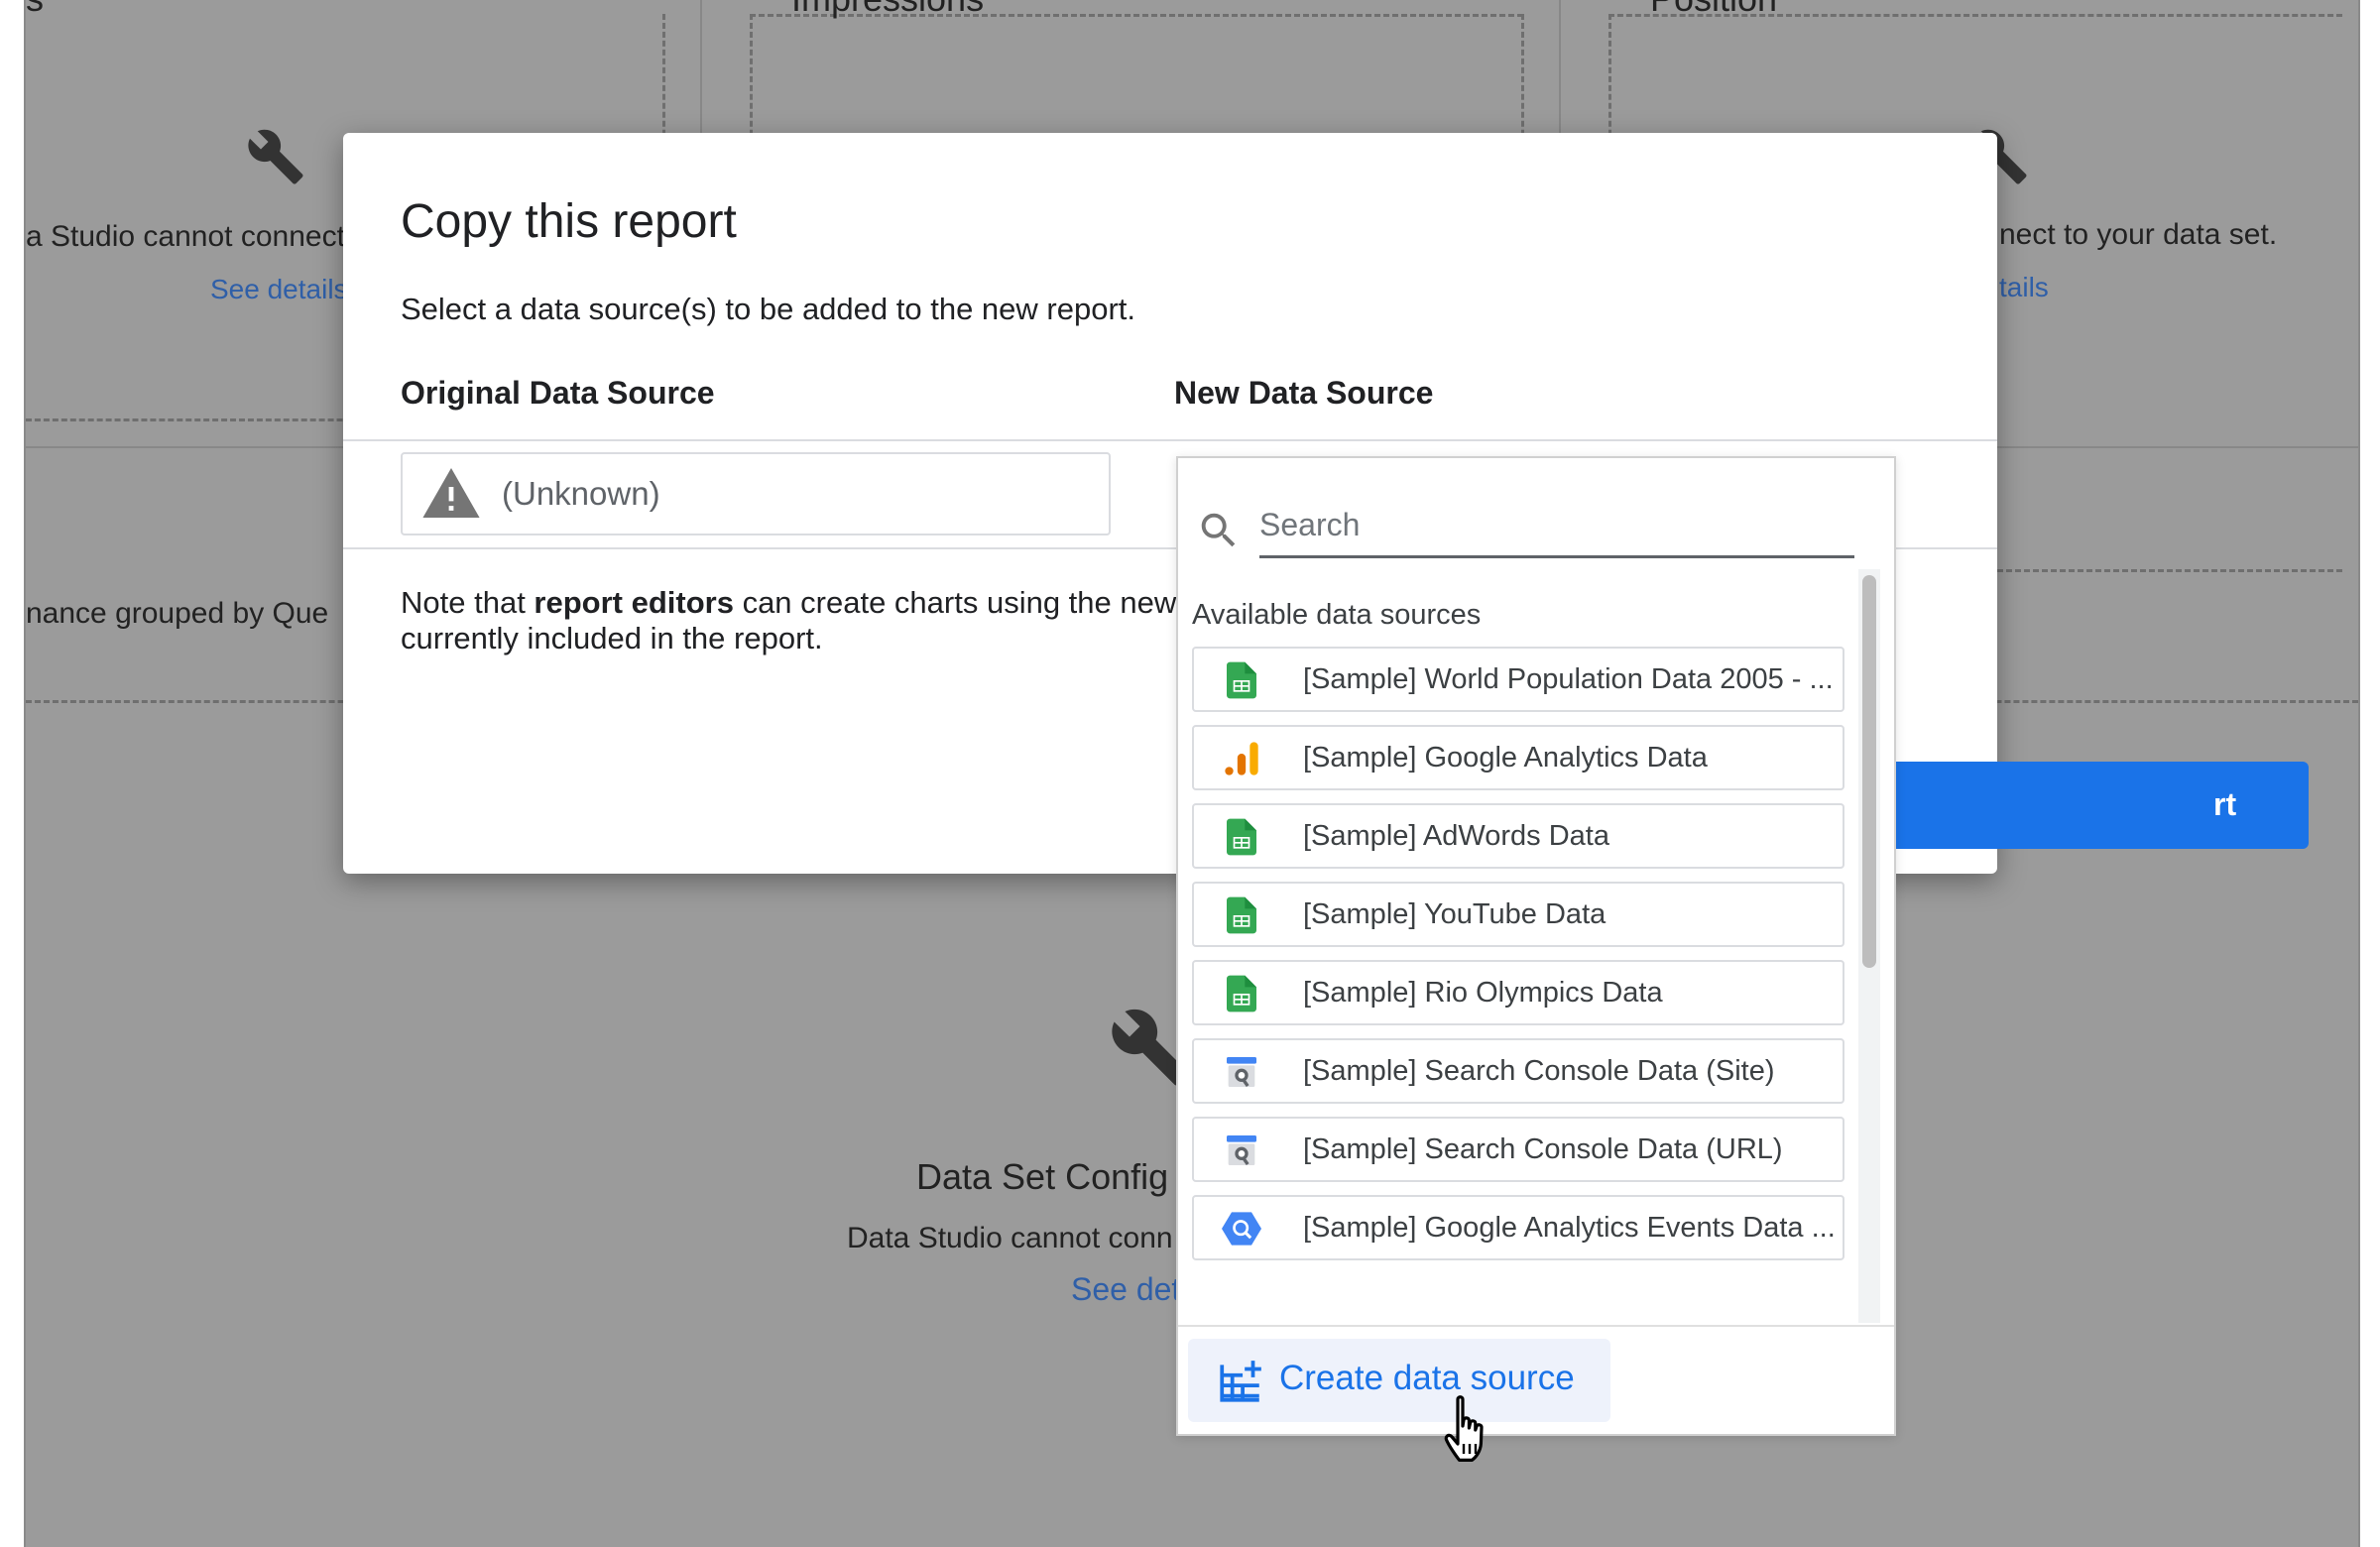 The image size is (2380, 1547). I want to click on data-source-item: [Sample] Search Console Data (URL), so click(1518, 1149).